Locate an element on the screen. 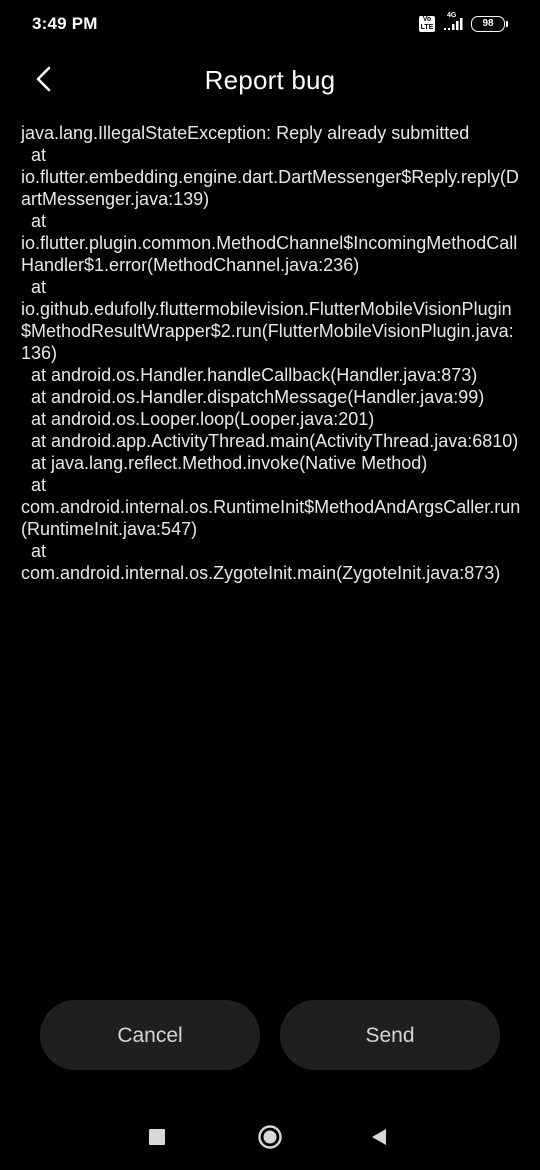 Image resolution: width=540 pixels, height=1170 pixels. system-nav-bar is located at coordinates (270, 1138).